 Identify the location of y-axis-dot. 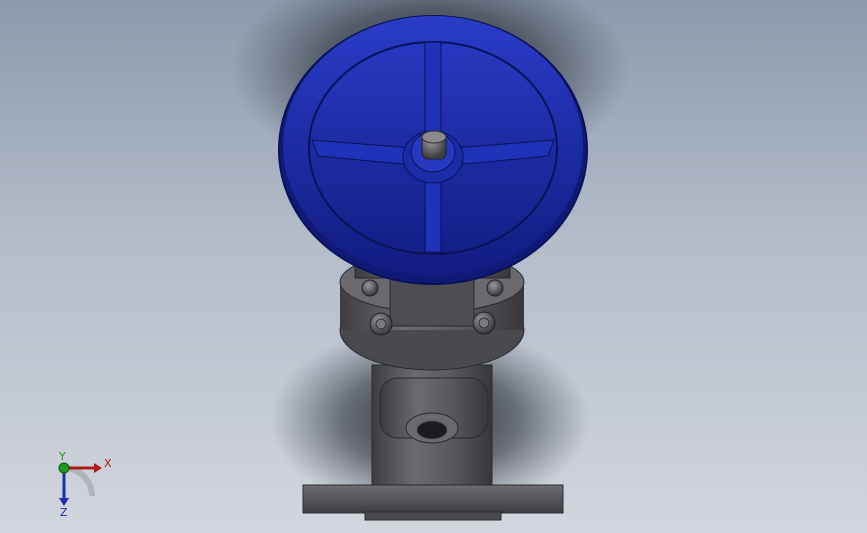
(64, 468).